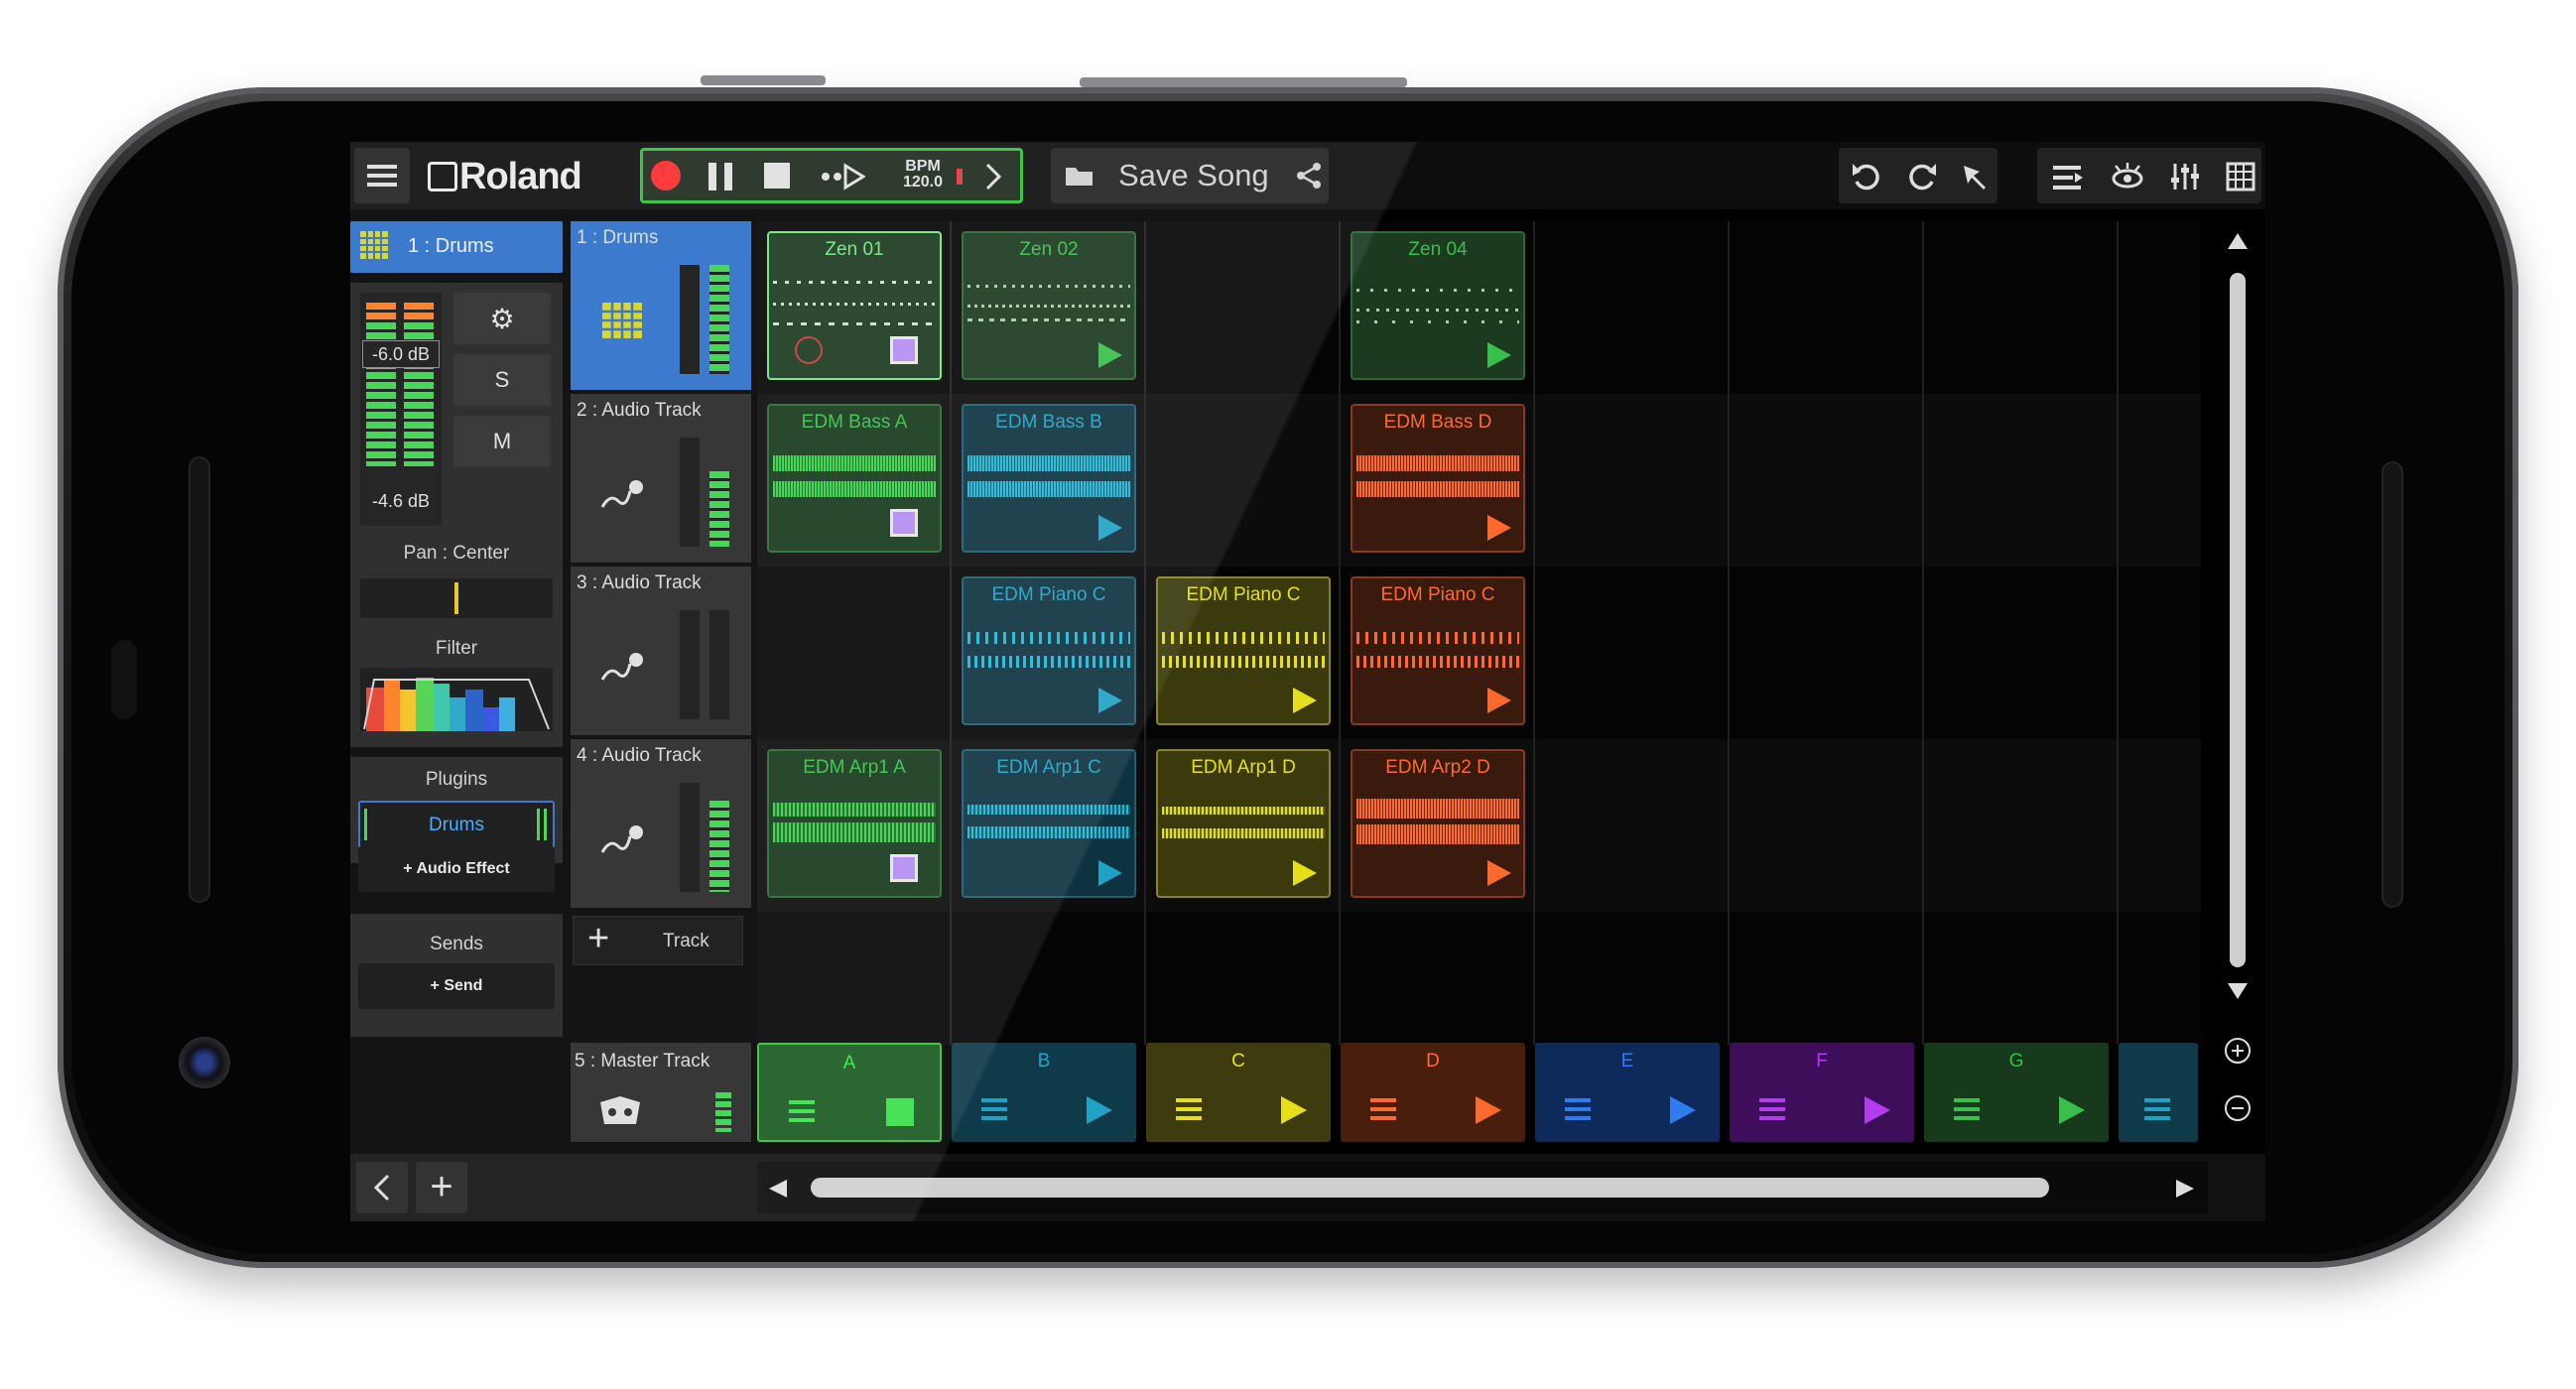  What do you see at coordinates (900, 1112) in the screenshot?
I see `scene-stop-icon` at bounding box center [900, 1112].